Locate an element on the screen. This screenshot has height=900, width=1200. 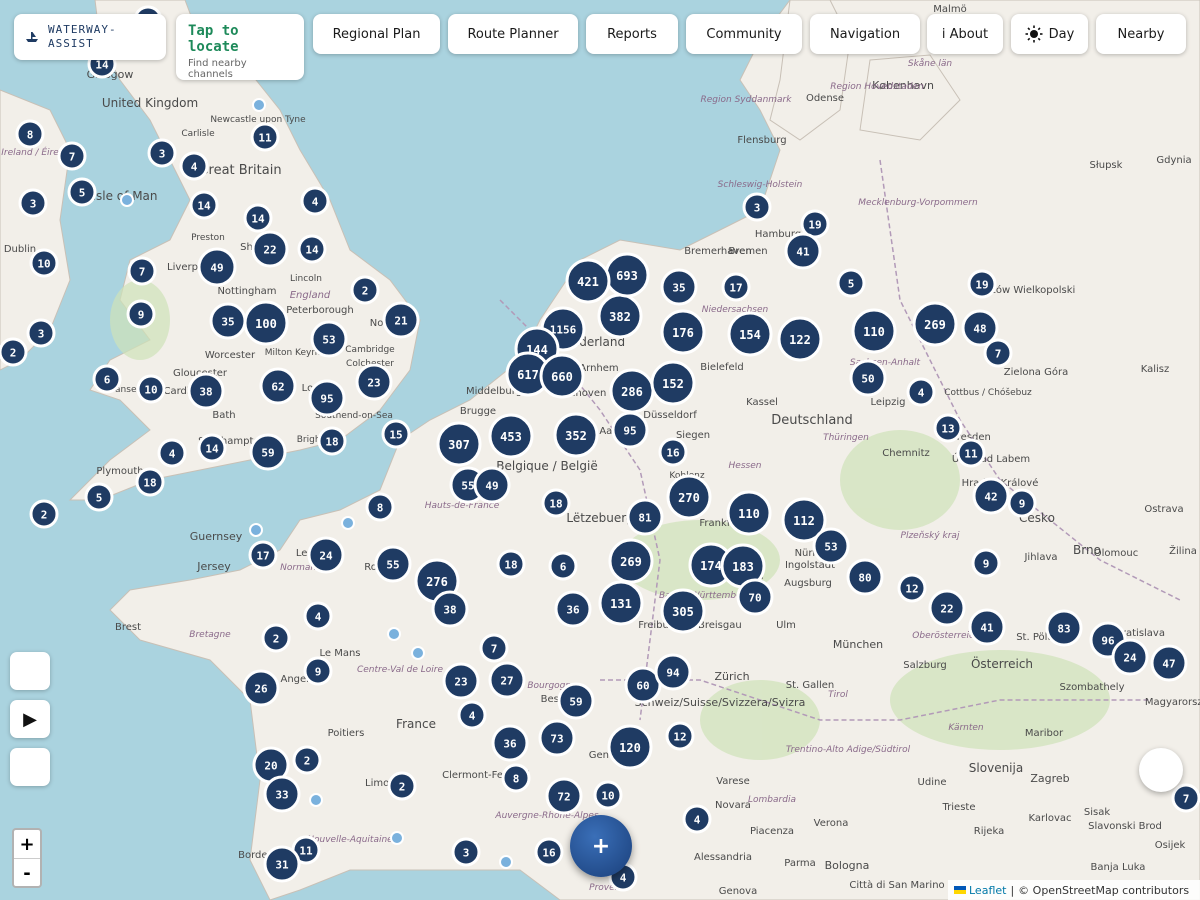
cluster-marker: 382 is located at coordinates (620, 316).